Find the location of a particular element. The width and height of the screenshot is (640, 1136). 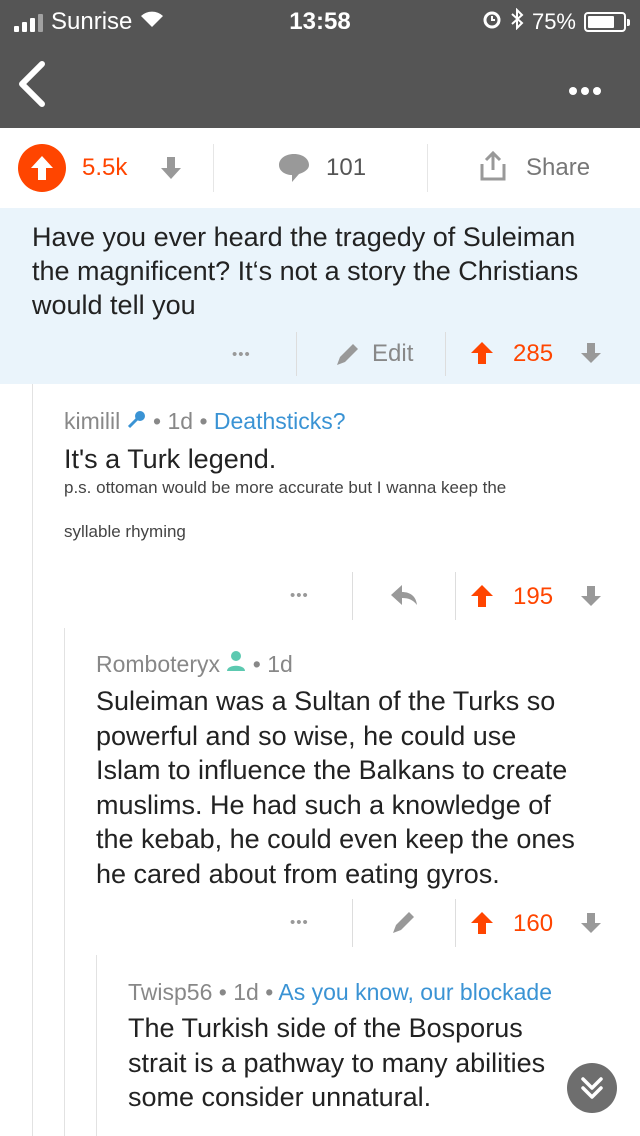

next-comment-button is located at coordinates (592, 1088).